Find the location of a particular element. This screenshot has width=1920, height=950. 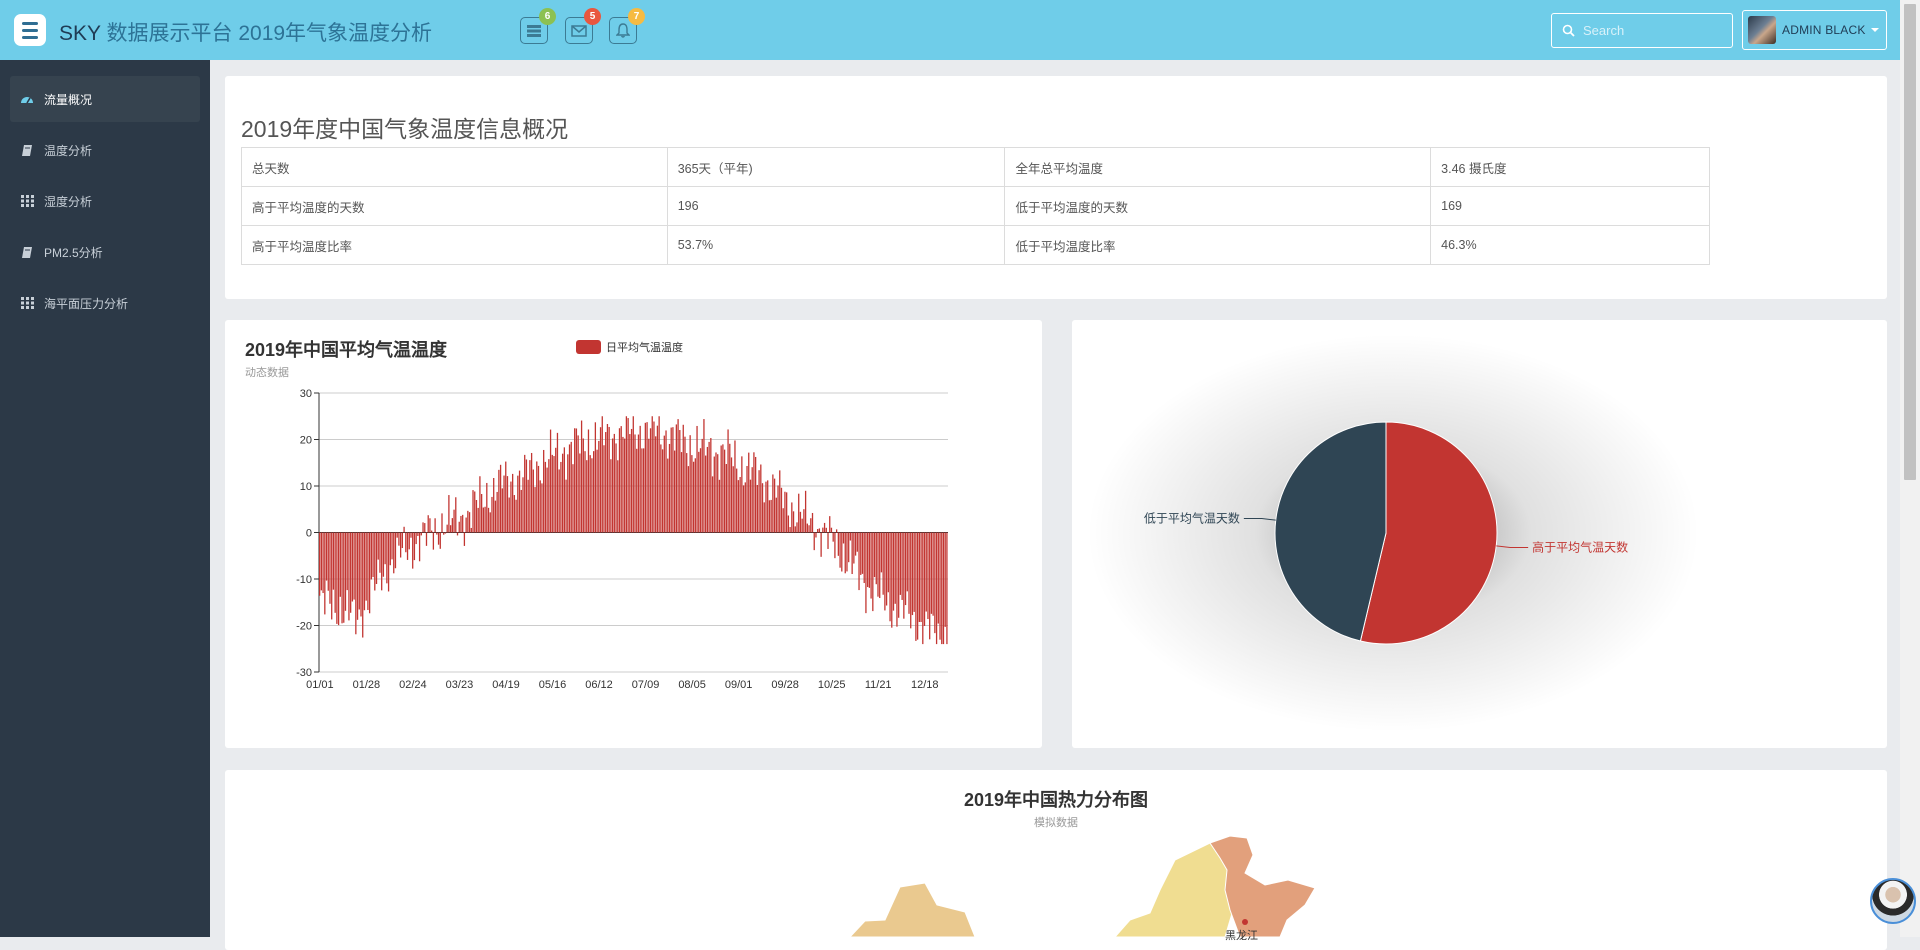

table-row: 总天数 365天（平年) 全年总平均温度 3.46 摄氏度 is located at coordinates (975, 167).